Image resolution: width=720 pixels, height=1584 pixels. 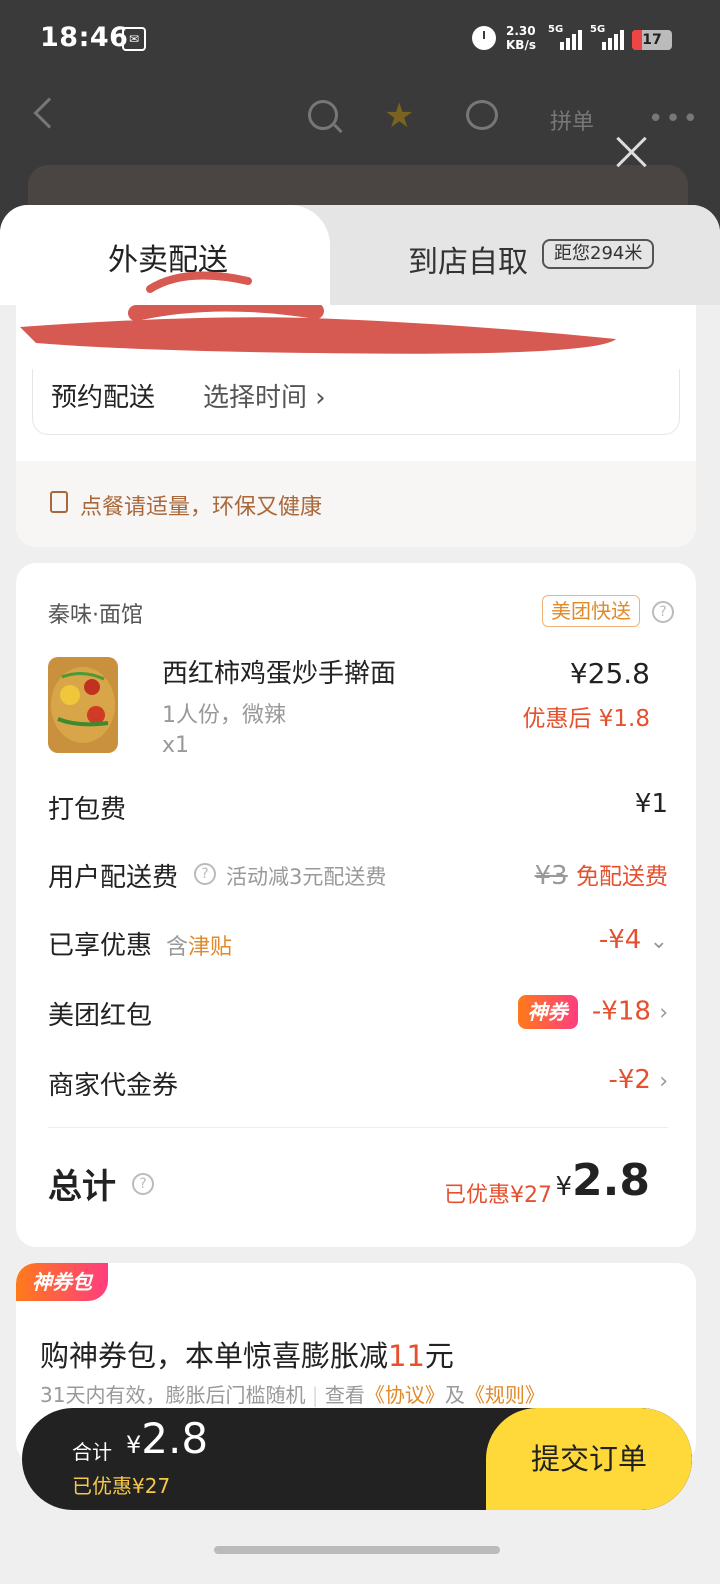 What do you see at coordinates (357, 1550) in the screenshot?
I see `home-indicator` at bounding box center [357, 1550].